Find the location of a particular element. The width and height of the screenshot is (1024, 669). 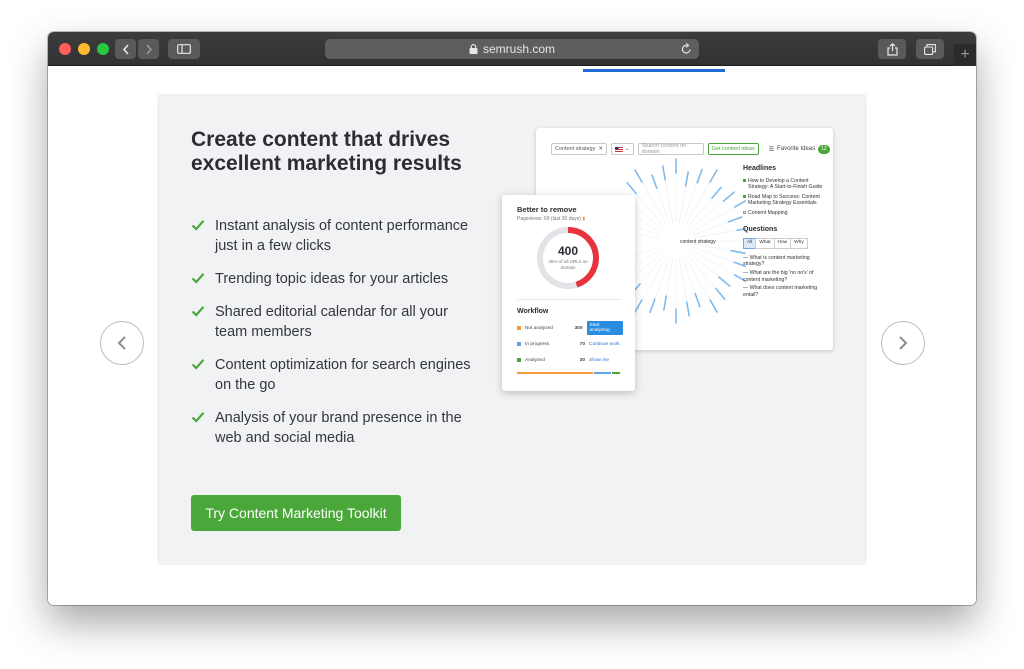

start-analyzing-button: Start analyzing is located at coordinates (604, 328).